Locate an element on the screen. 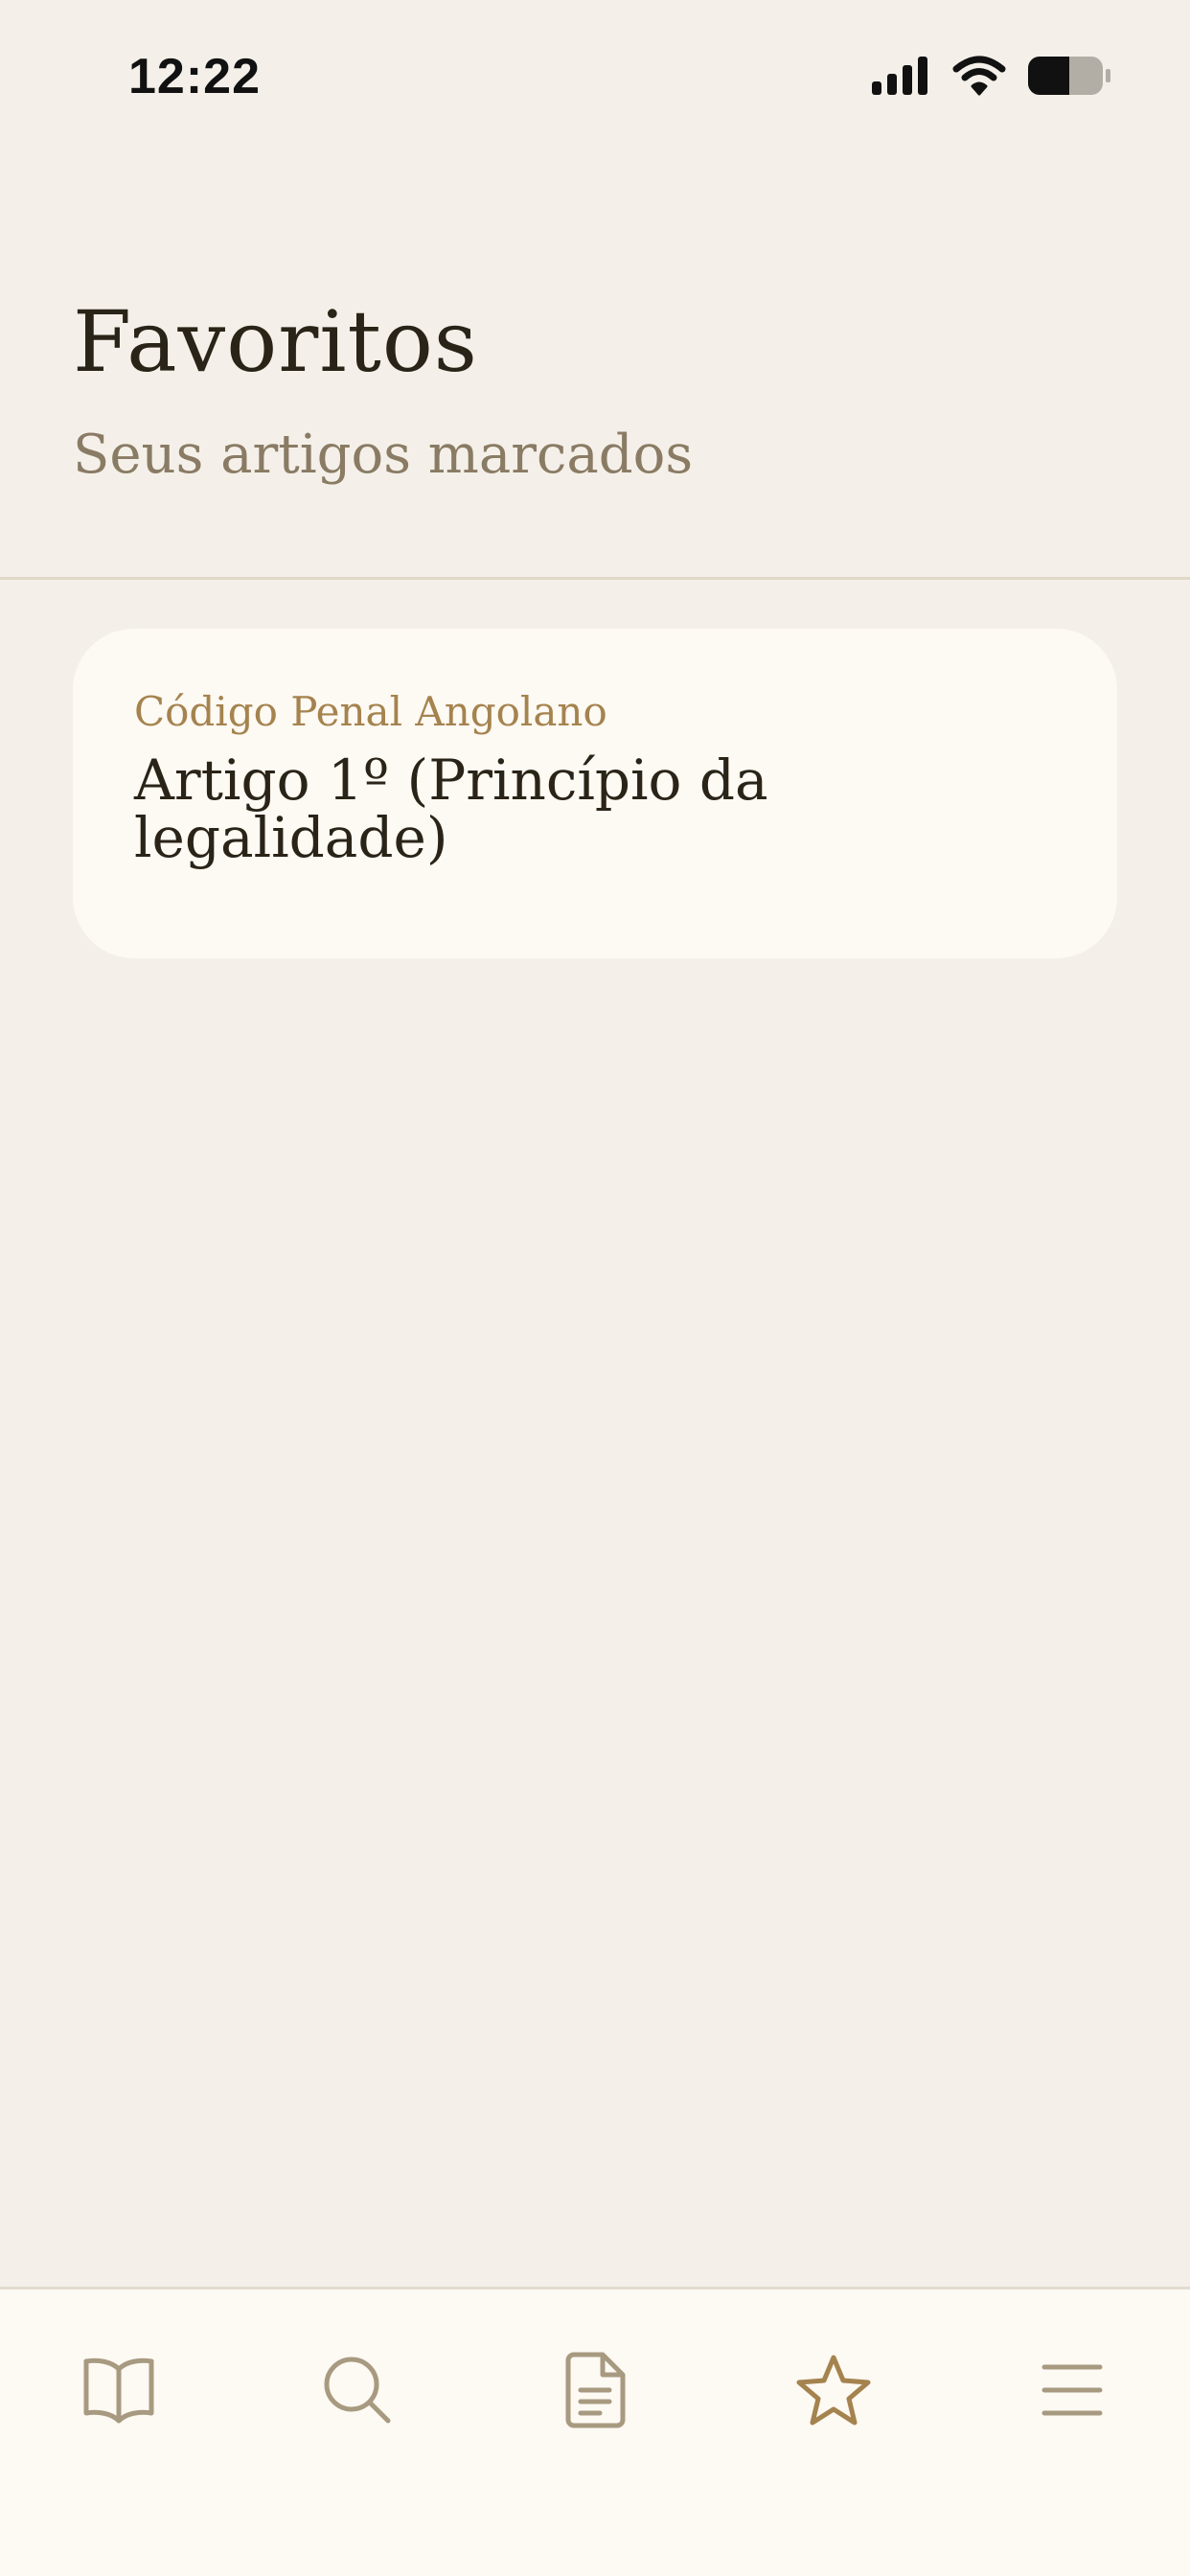  tab-bar is located at coordinates (595, 2431).